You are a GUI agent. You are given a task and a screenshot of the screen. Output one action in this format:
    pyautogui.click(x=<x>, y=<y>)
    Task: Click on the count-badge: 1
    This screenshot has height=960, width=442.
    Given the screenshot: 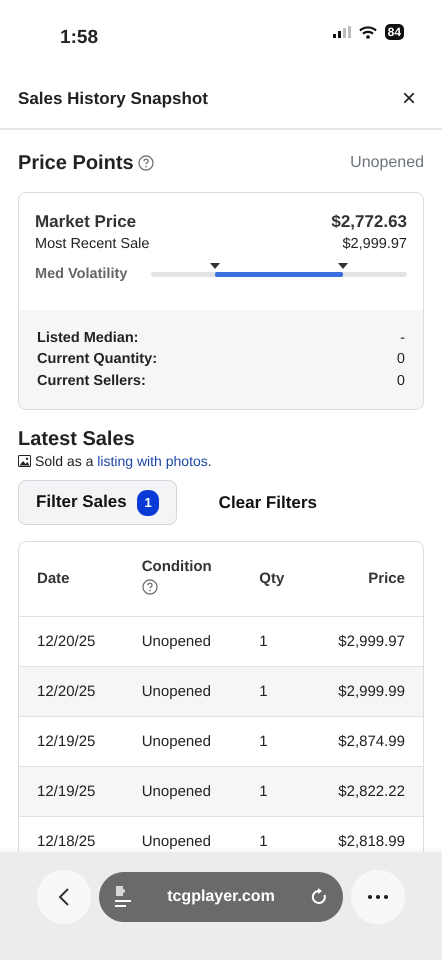 What is the action you would take?
    pyautogui.click(x=148, y=503)
    